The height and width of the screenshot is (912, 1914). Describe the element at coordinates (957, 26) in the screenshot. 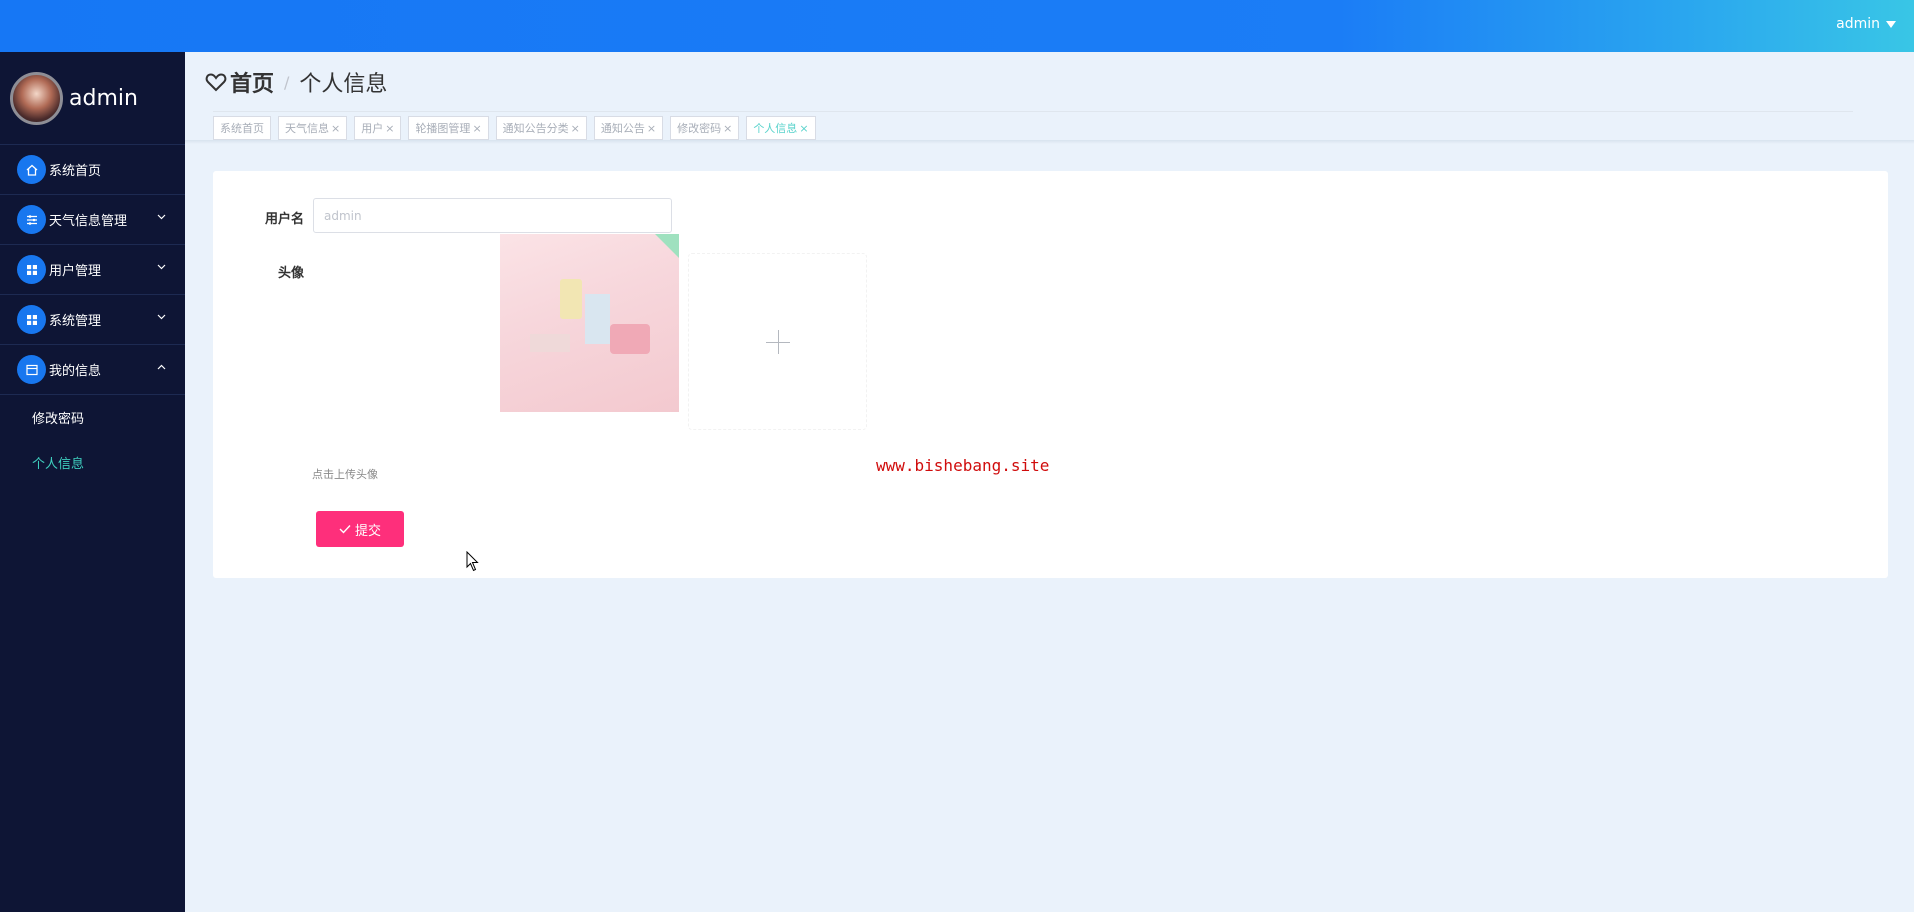

I see `top-bar: admin` at that location.